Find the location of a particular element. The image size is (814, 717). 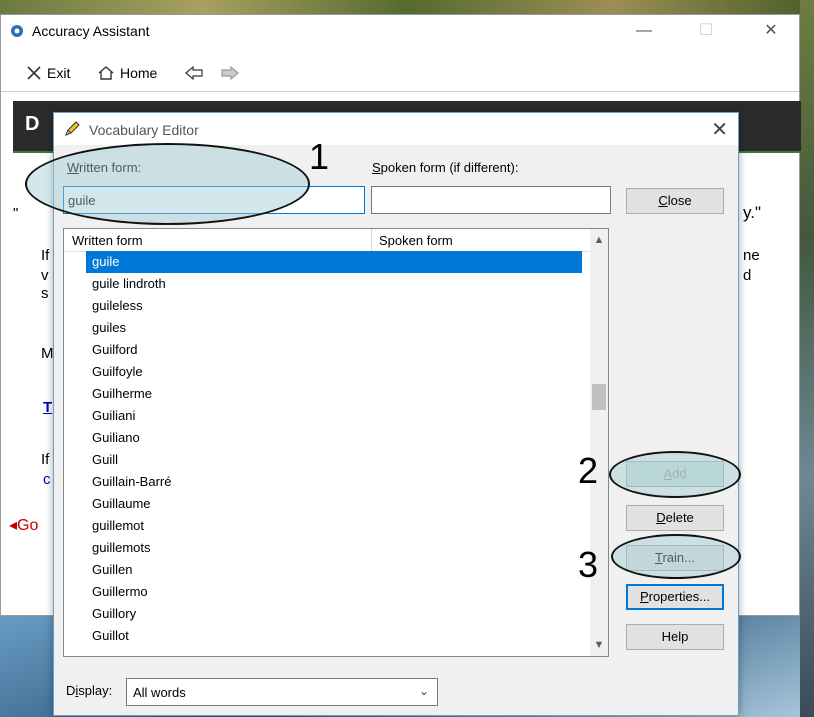

list-item: Guiliani is located at coordinates (328, 416).